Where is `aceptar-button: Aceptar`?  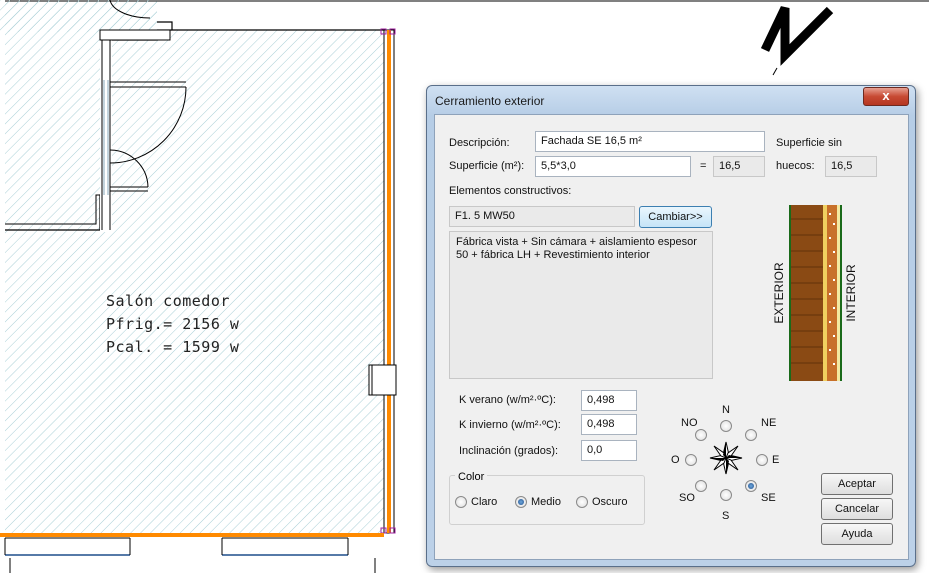 aceptar-button: Aceptar is located at coordinates (857, 484).